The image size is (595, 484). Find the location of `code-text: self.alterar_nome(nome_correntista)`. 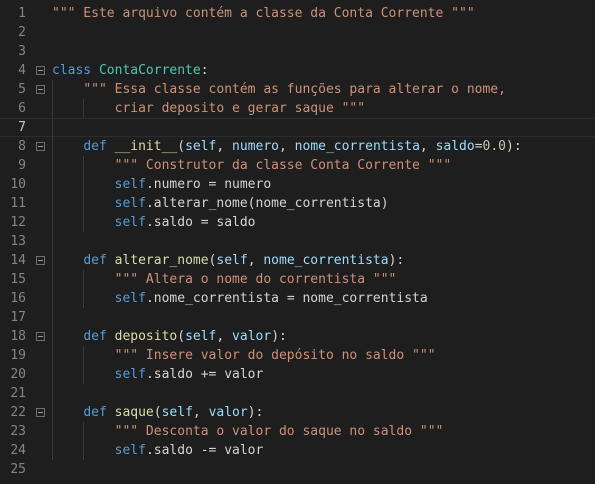

code-text: self.alterar_nome(nome_correntista) is located at coordinates (220, 203).